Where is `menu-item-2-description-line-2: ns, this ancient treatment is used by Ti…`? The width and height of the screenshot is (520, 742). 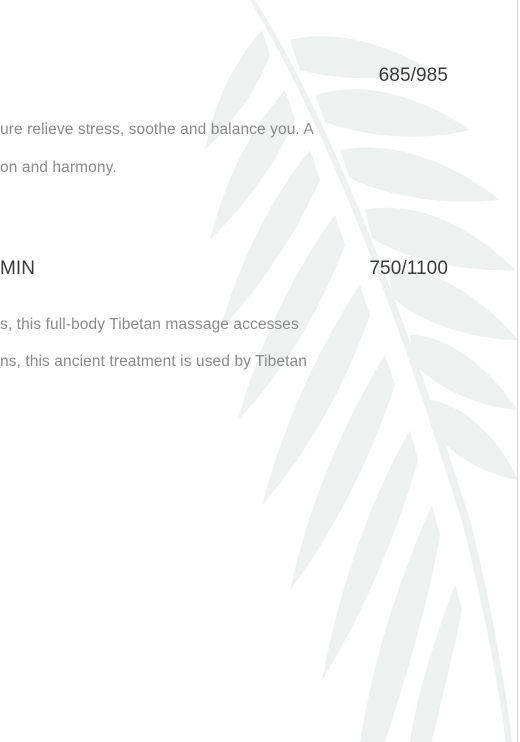 menu-item-2-description-line-2: ns, this ancient treatment is used by Ti… is located at coordinates (153, 361).